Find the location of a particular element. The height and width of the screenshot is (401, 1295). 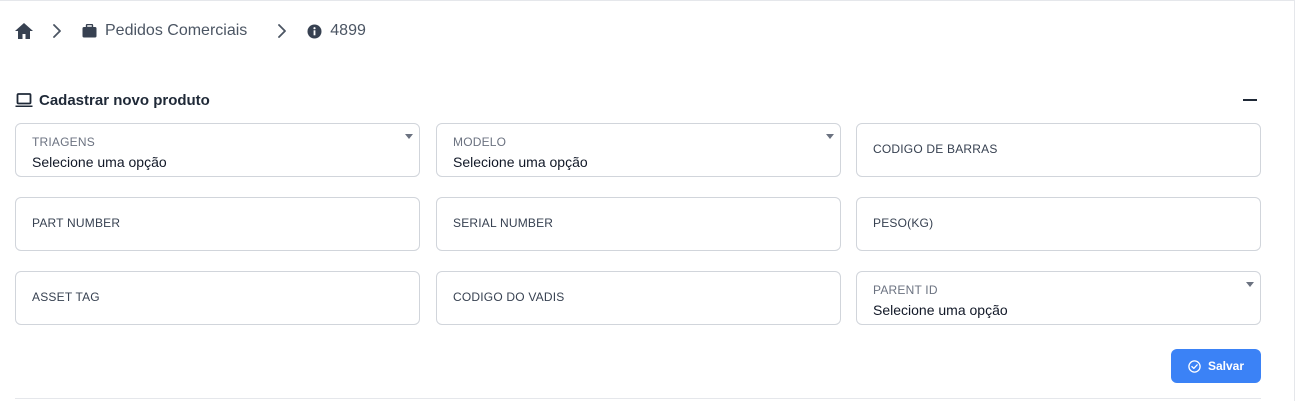

check-circle-icon is located at coordinates (1194, 366).